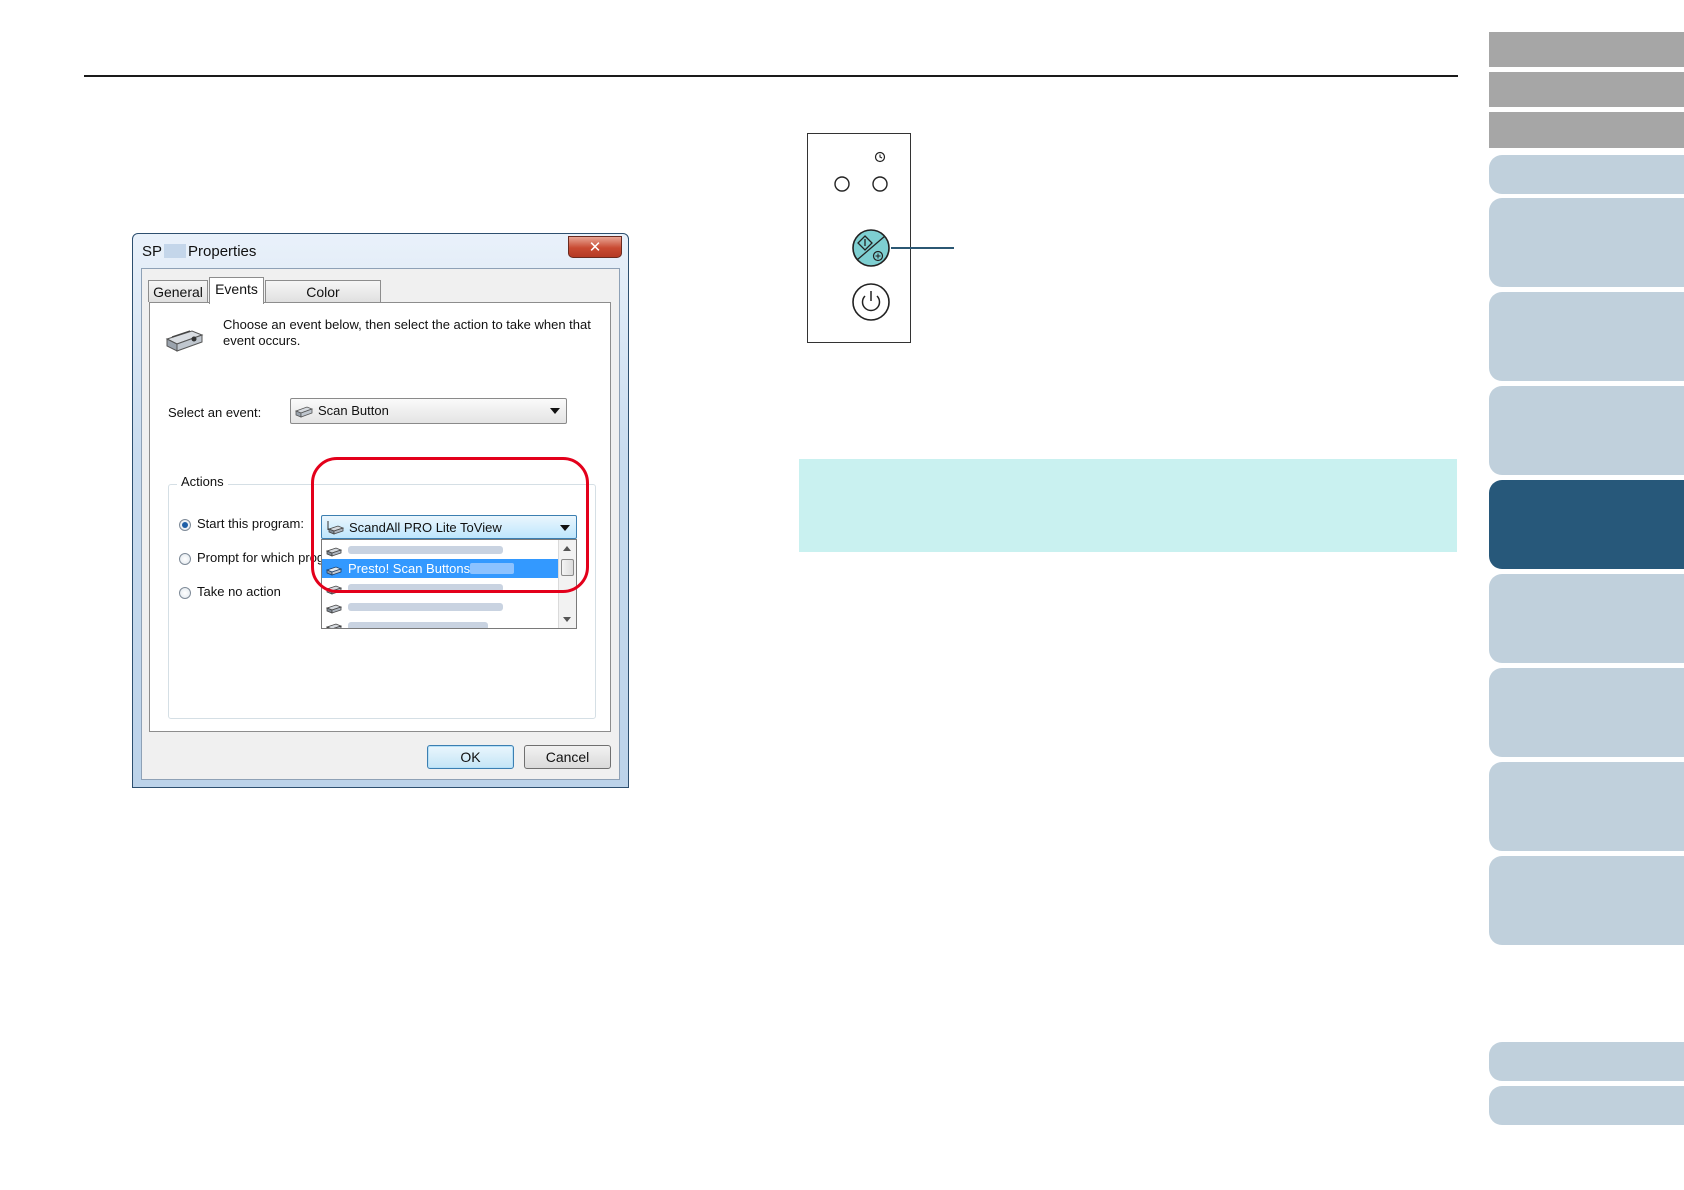  Describe the element at coordinates (215, 412) in the screenshot. I see `select-event-label: Select an event:` at that location.